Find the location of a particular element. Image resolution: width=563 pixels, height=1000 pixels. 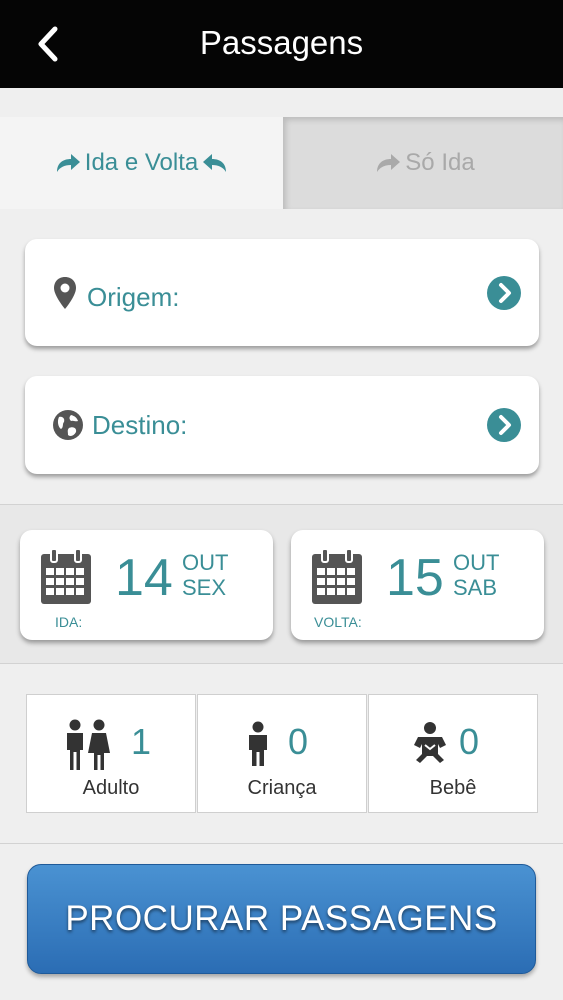

app-header: Passagens is located at coordinates (281, 44).